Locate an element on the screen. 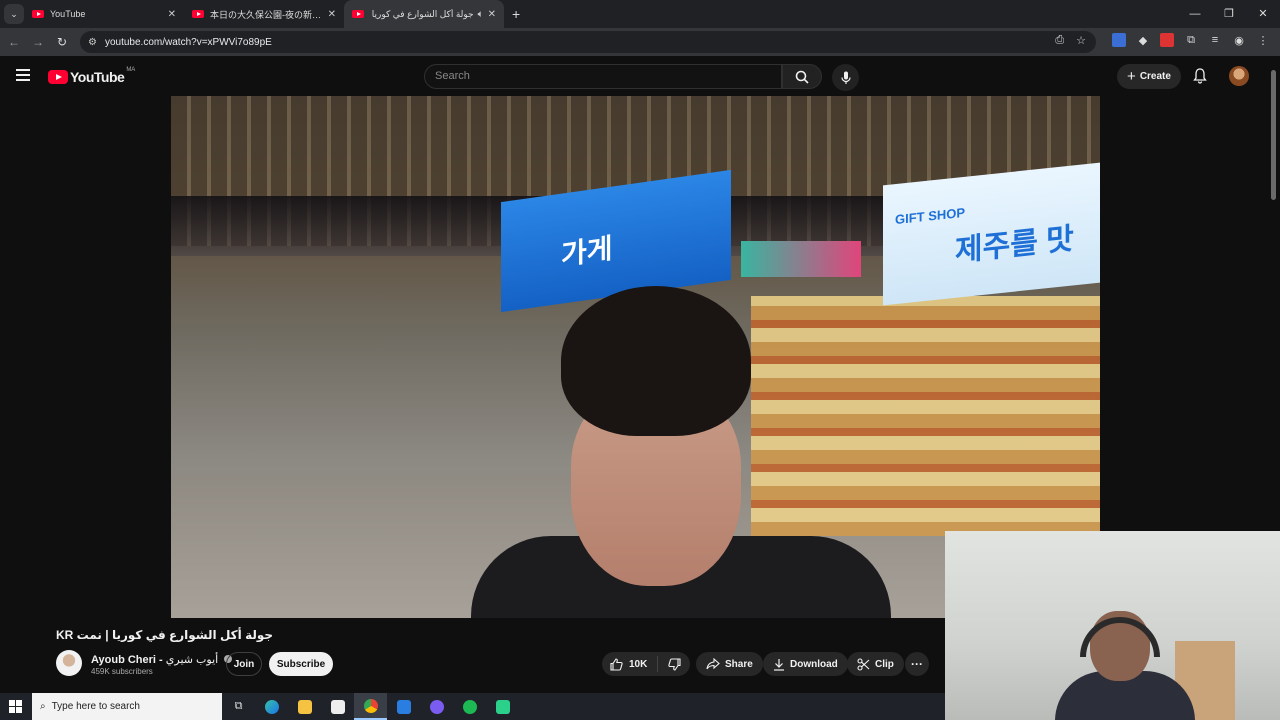 The height and width of the screenshot is (720, 1280). clip-button: Clip is located at coordinates (875, 664).